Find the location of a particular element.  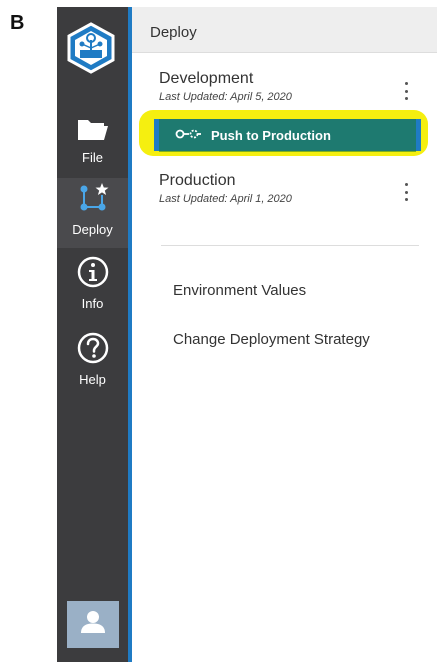

help-circle-icon is located at coordinates (93, 350).